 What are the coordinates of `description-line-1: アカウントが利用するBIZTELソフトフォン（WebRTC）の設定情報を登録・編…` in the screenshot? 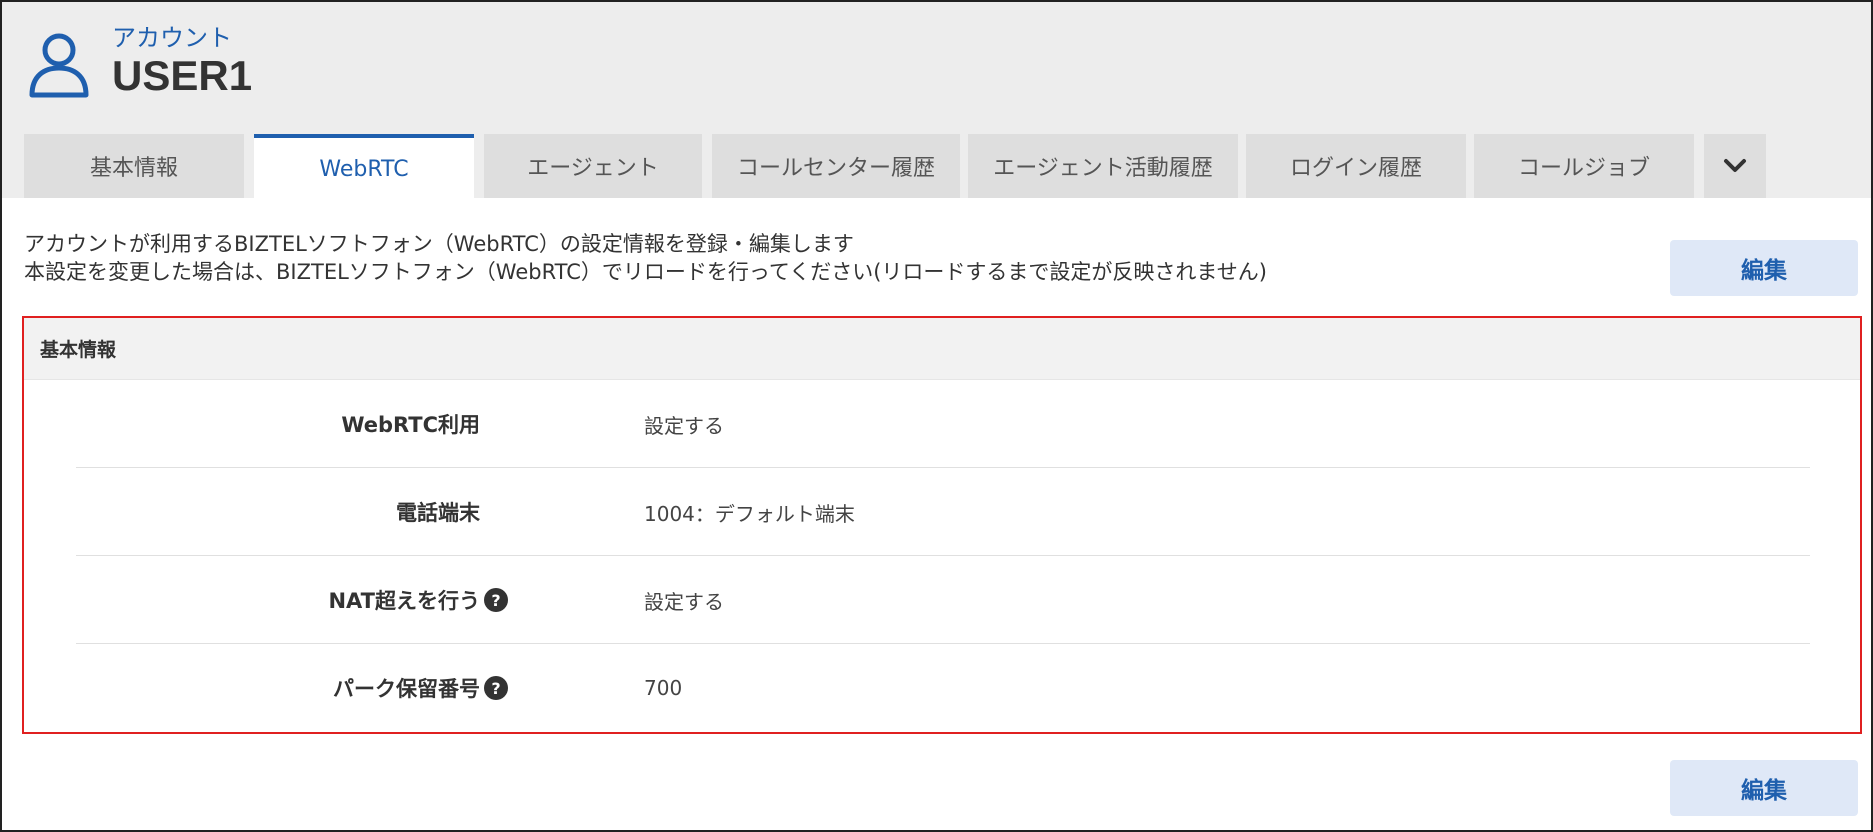 It's located at (439, 244).